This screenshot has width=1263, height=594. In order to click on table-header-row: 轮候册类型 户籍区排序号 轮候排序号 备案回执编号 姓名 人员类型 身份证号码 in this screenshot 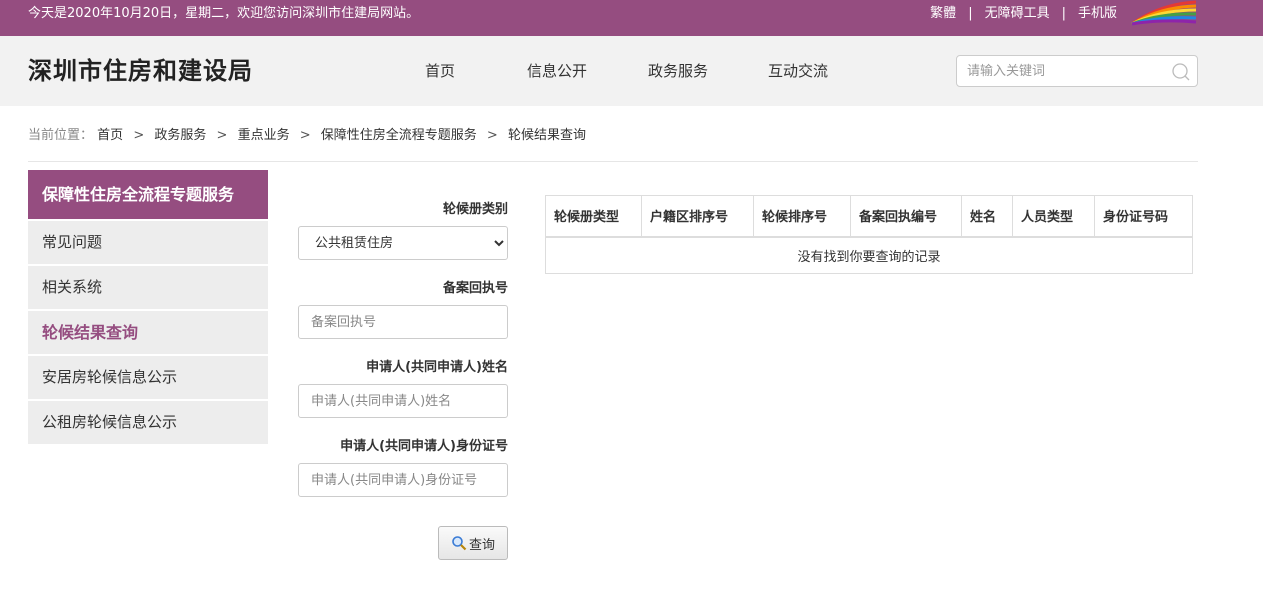, I will do `click(869, 216)`.